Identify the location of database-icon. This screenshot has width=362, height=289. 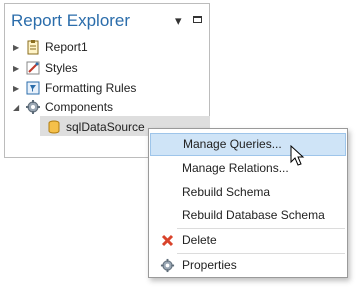
(54, 127).